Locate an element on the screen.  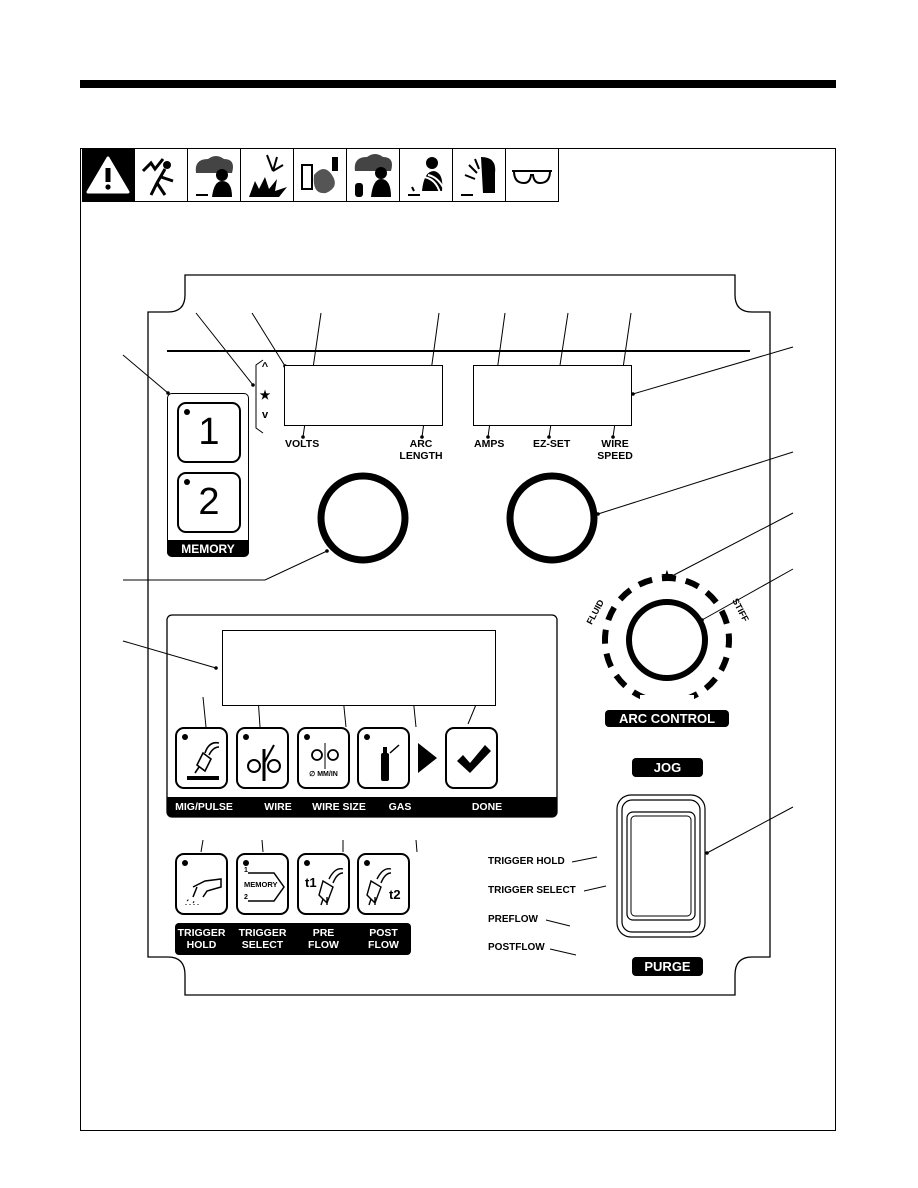
postflow-button: t2 is located at coordinates (383, 884).